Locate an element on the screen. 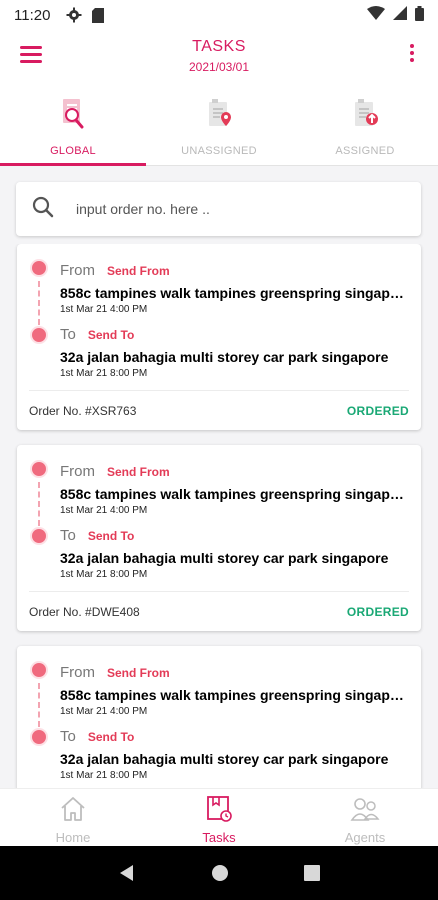 The width and height of the screenshot is (438, 900). tab-indicator is located at coordinates (73, 164).